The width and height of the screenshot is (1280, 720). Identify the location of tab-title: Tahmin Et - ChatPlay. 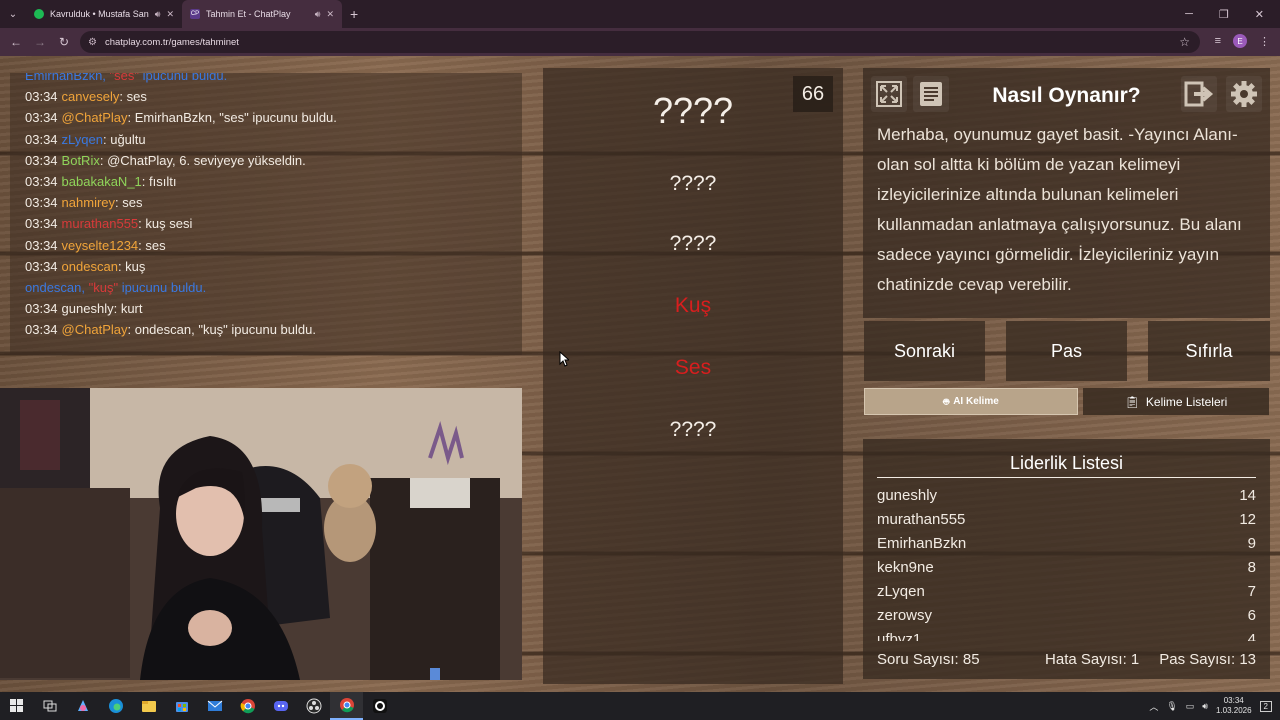
(248, 14).